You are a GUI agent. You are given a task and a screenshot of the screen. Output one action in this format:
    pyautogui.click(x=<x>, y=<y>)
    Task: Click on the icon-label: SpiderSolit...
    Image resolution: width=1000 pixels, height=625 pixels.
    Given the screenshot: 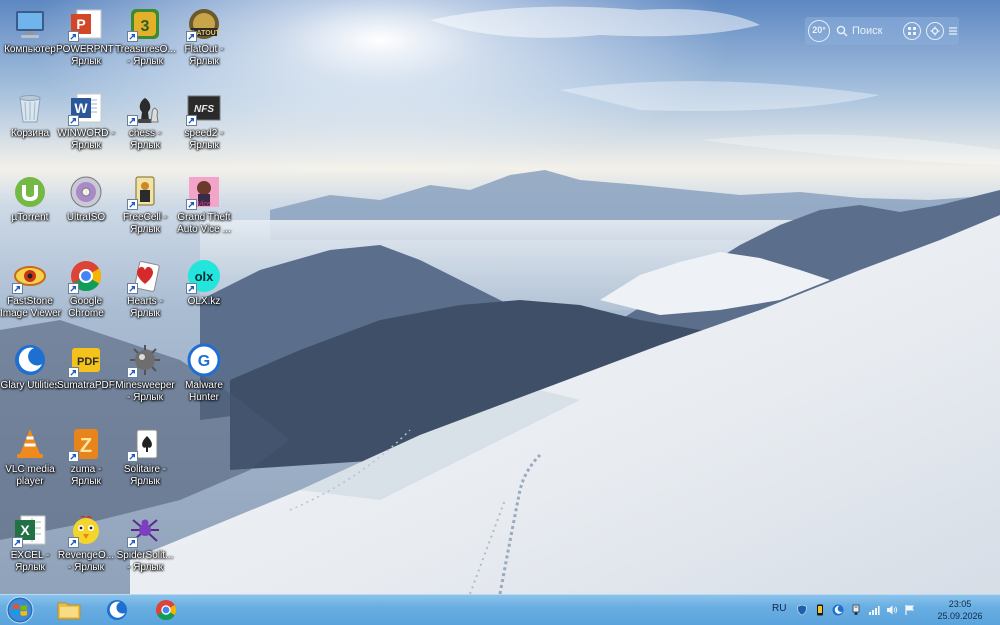 What is the action you would take?
    pyautogui.click(x=145, y=555)
    